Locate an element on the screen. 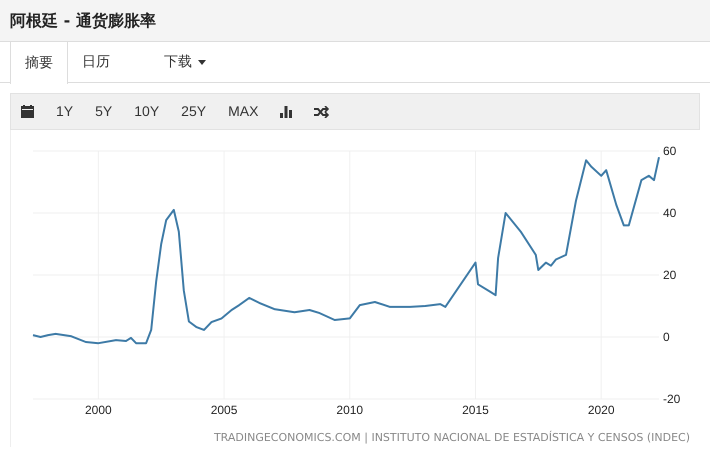 The height and width of the screenshot is (464, 710). y-axis-label: 40 is located at coordinates (669, 213).